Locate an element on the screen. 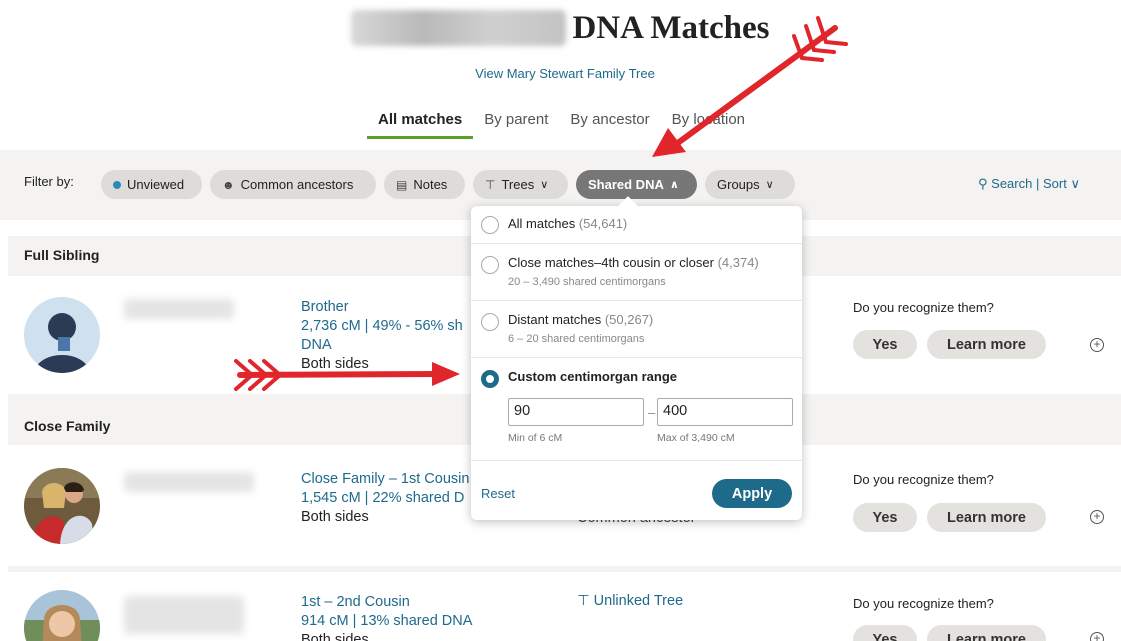  min-cm-hint: Min of 6 cM is located at coordinates (535, 438).